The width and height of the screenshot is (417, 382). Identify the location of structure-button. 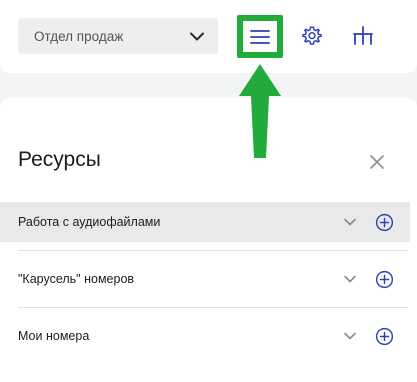
(363, 36).